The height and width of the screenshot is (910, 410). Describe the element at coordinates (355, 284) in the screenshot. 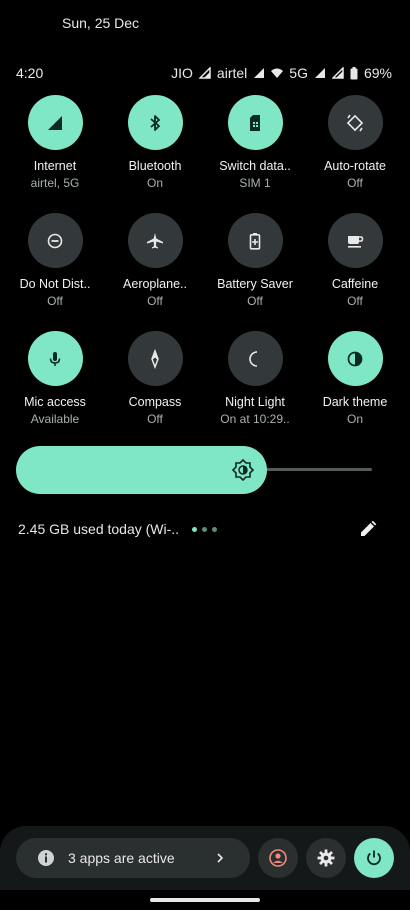

I see `tile-label: Caffeine` at that location.